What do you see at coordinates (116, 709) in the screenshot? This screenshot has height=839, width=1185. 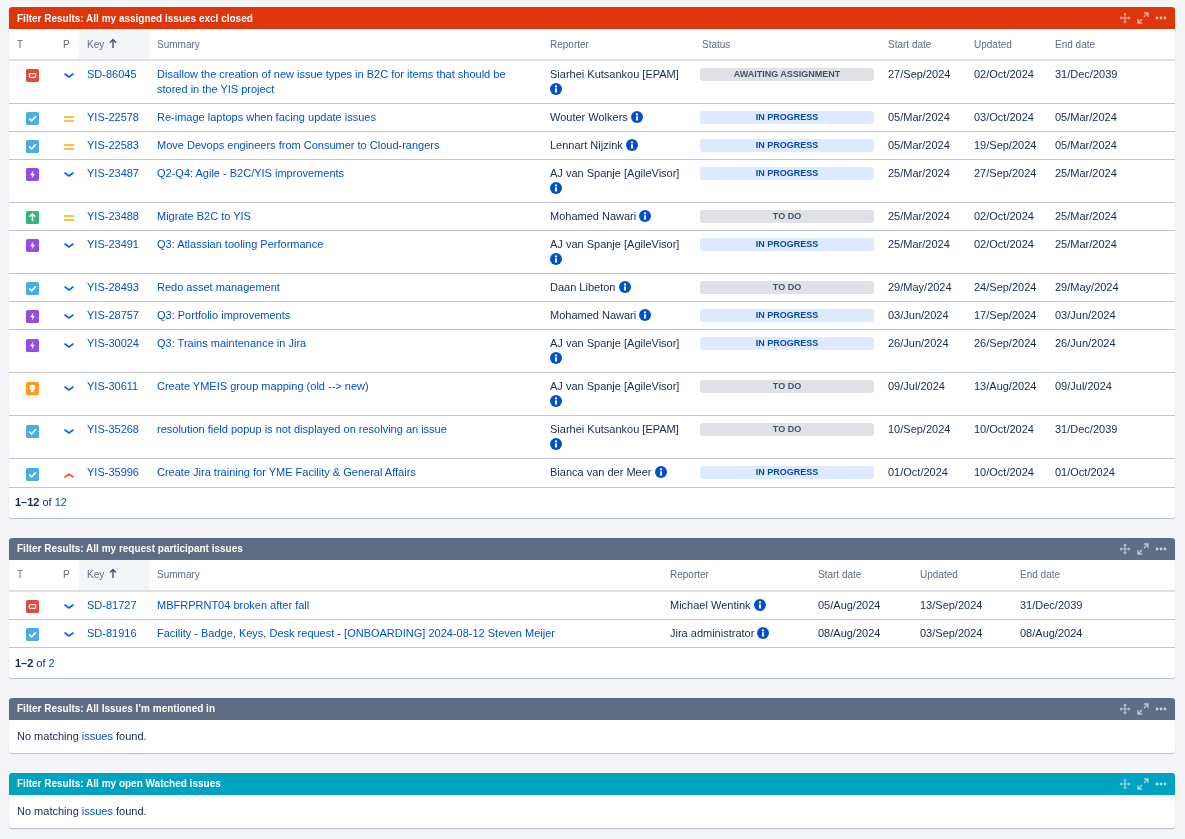 I see `gadget-title: Filter Results: All Issues I’m mentioned in` at bounding box center [116, 709].